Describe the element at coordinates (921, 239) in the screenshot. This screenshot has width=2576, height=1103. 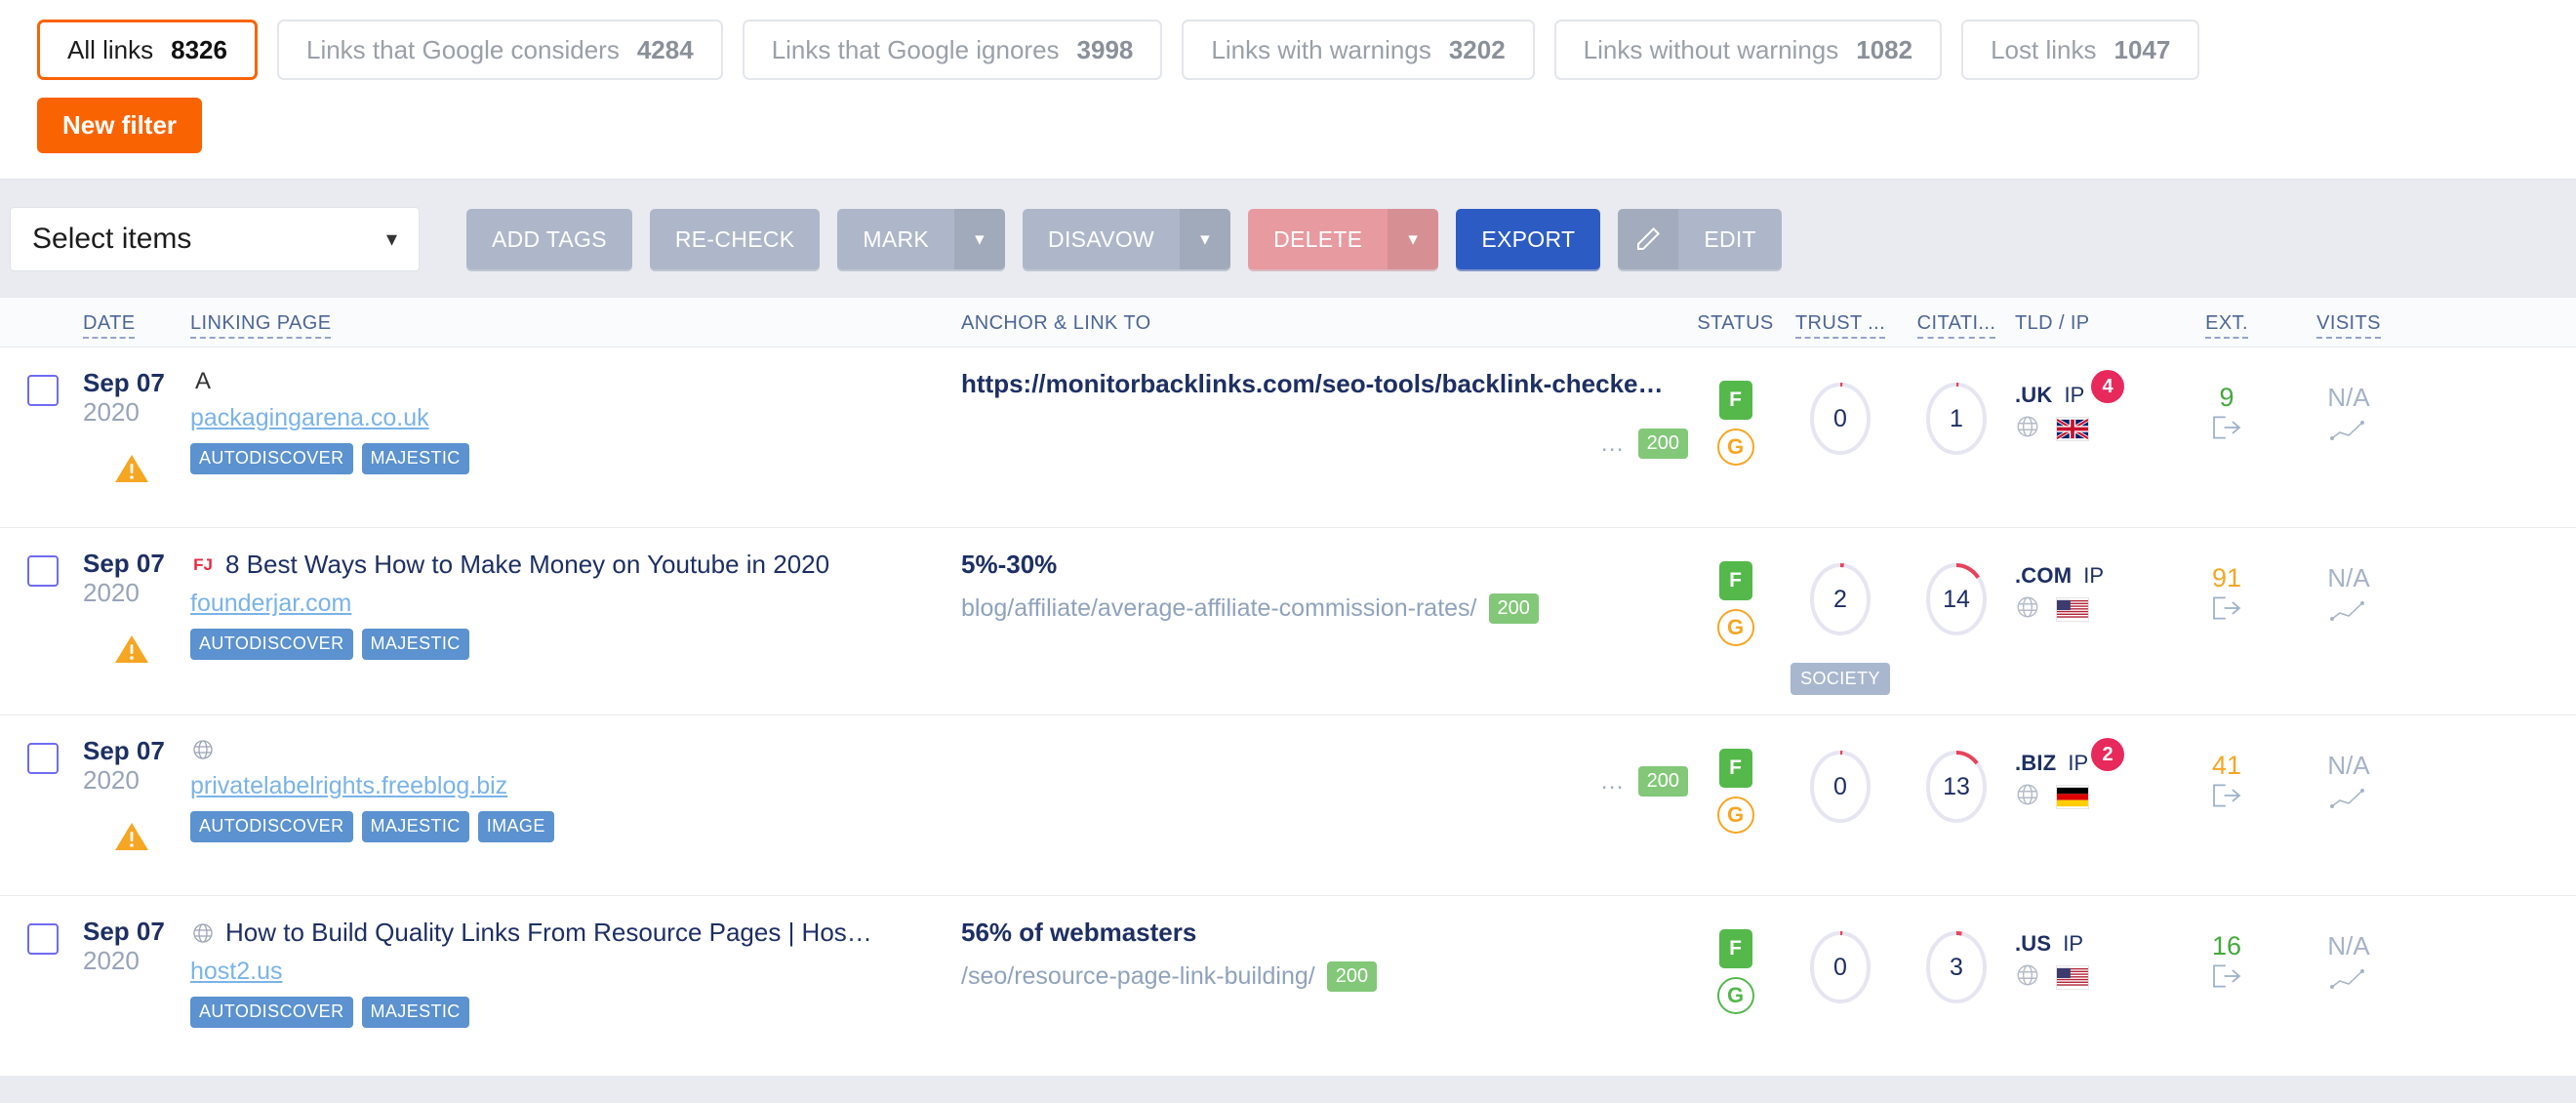
I see `mark-button: MARK ▾` at that location.